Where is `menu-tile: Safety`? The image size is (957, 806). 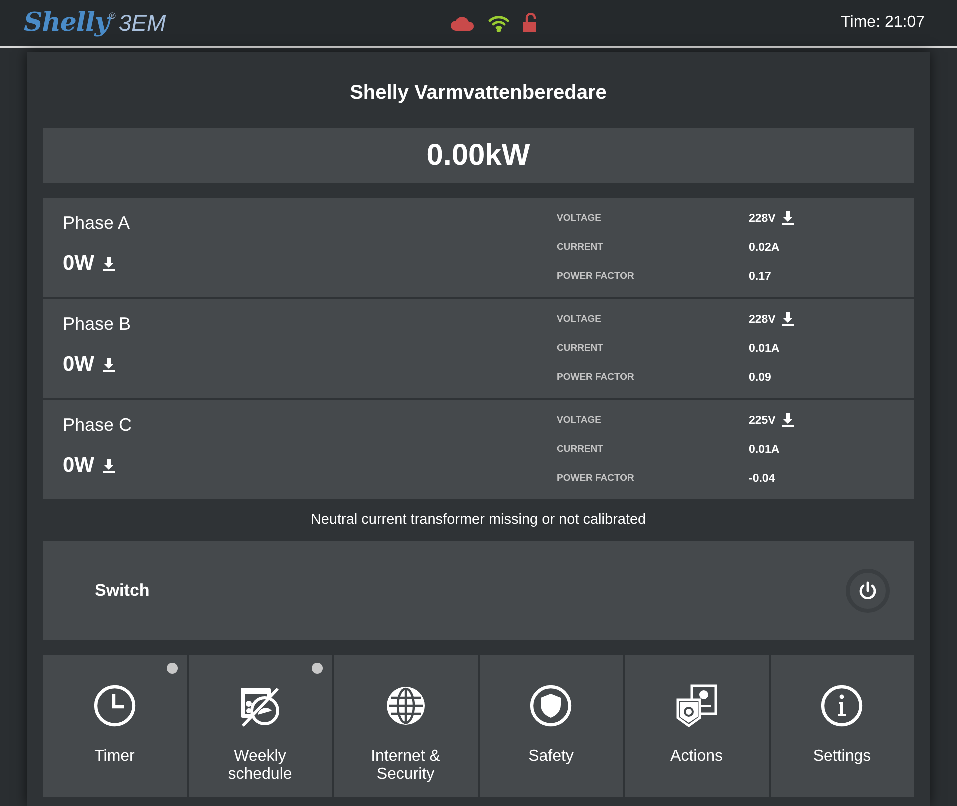
menu-tile: Safety is located at coordinates (551, 726).